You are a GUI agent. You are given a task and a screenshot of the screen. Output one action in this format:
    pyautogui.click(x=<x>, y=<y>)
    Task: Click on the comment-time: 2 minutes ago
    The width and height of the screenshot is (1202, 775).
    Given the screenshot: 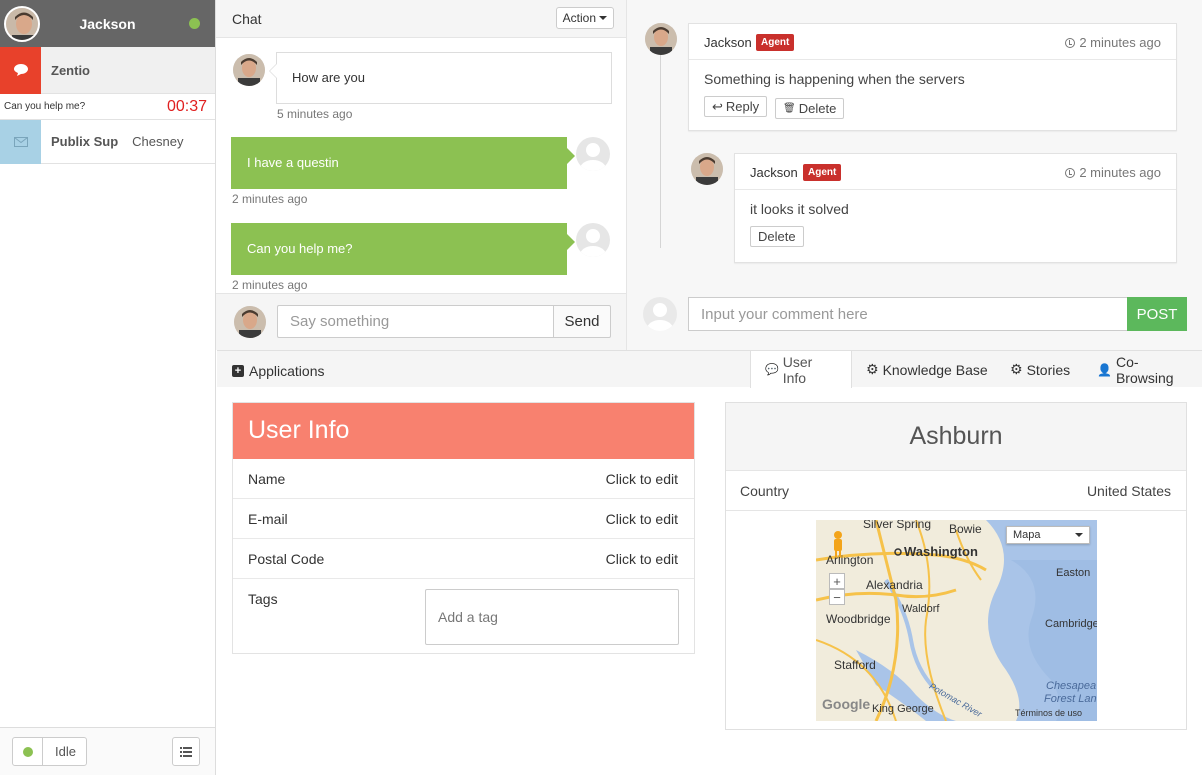 What is the action you would take?
    pyautogui.click(x=1113, y=172)
    